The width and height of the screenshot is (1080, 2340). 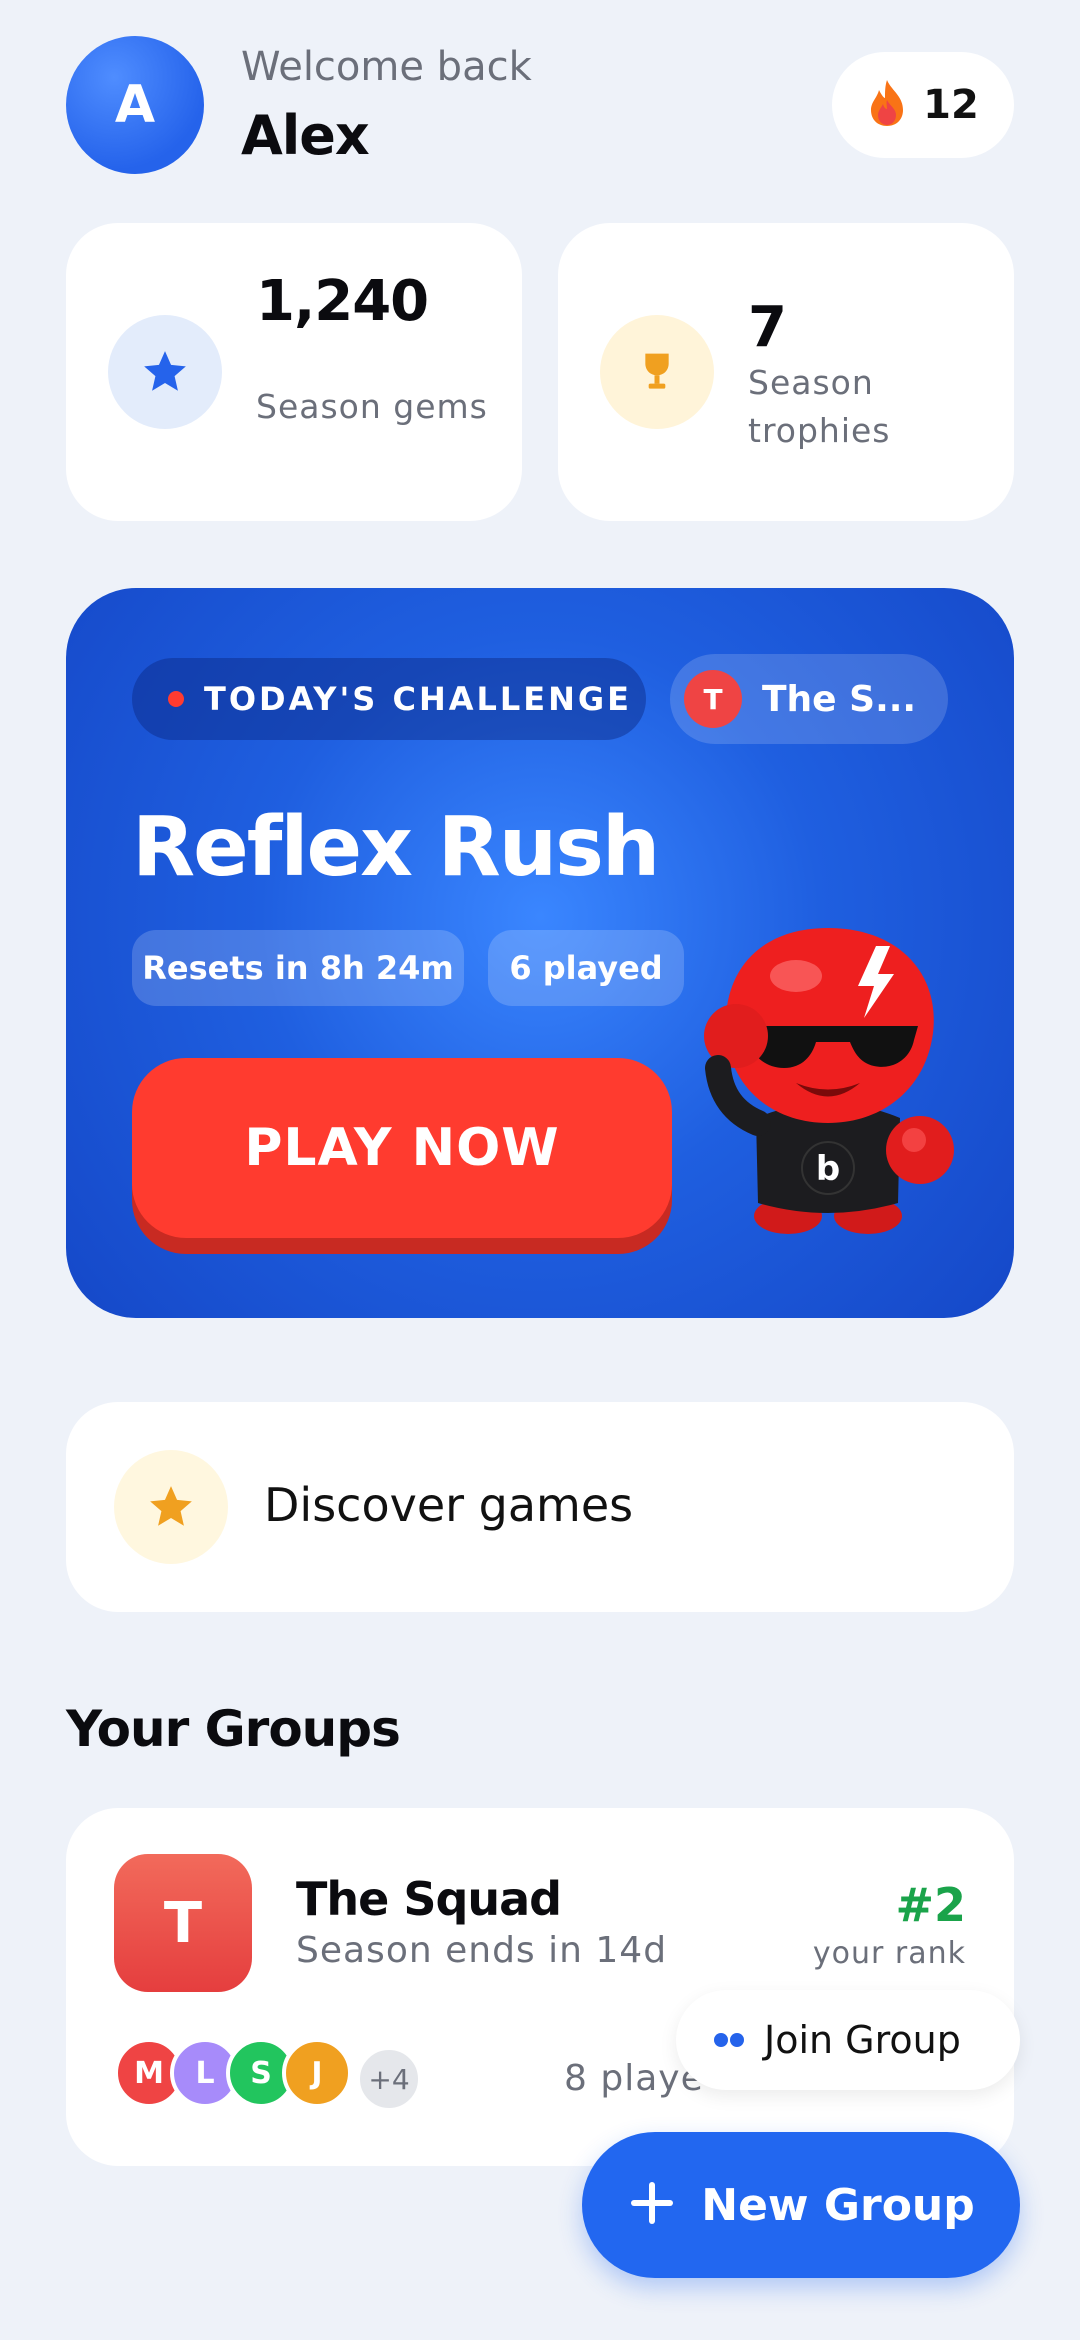 What do you see at coordinates (862, 2040) in the screenshot?
I see `join-group-label: Join Group` at bounding box center [862, 2040].